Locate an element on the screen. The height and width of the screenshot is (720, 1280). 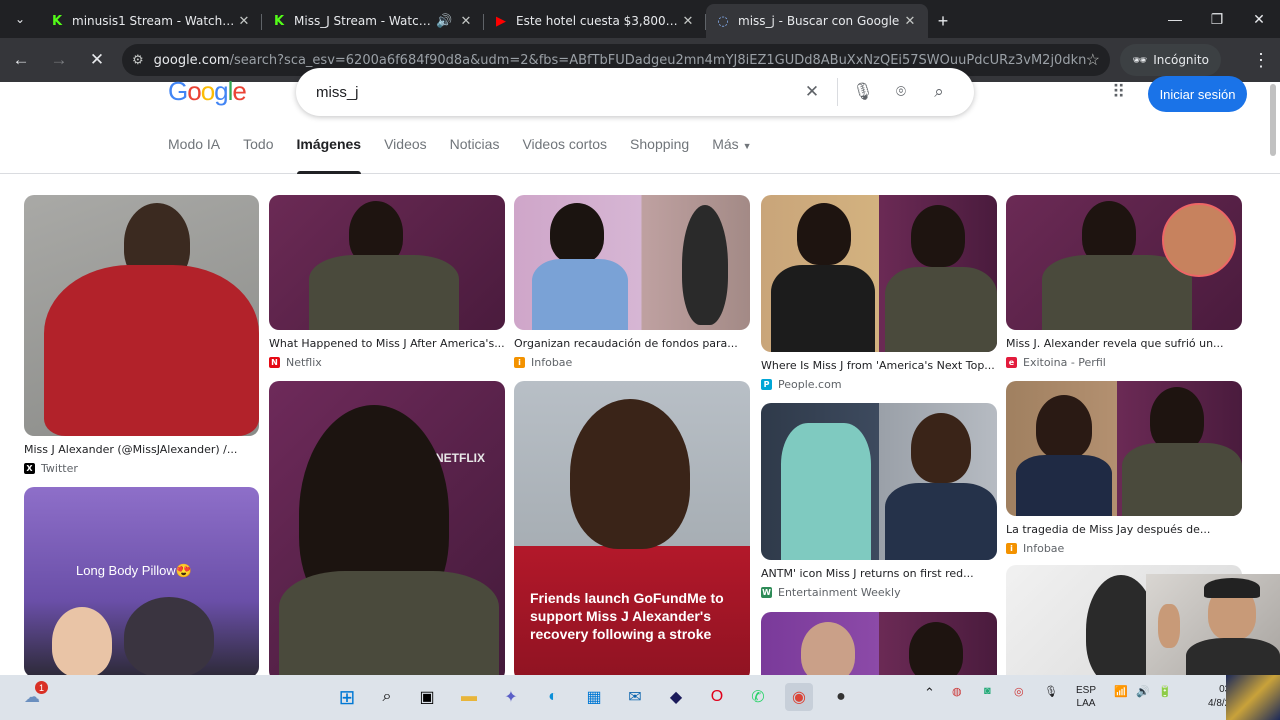
back-button: ← is located at coordinates (21, 60).